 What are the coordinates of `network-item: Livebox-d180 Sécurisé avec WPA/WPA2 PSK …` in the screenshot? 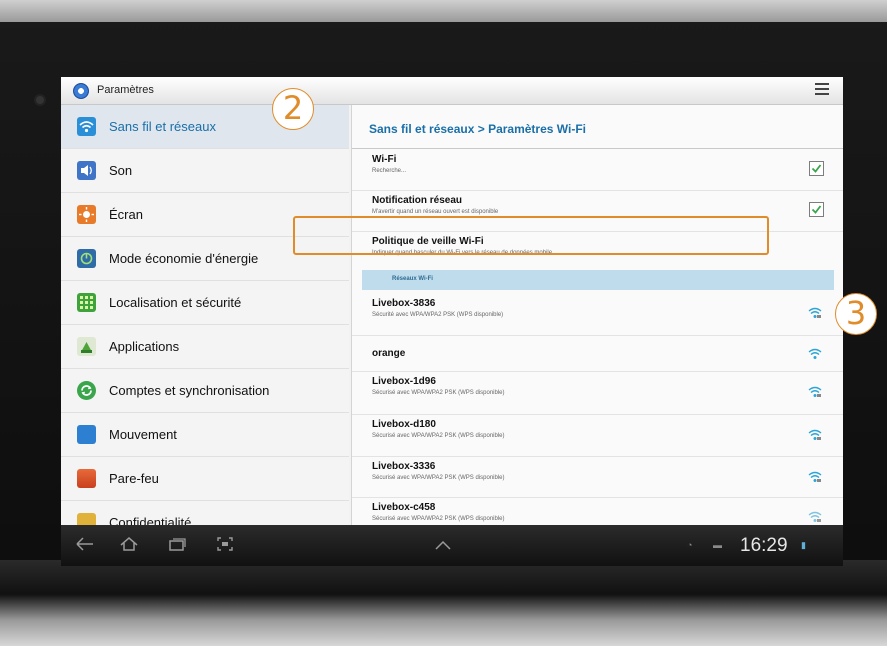 It's located at (597, 436).